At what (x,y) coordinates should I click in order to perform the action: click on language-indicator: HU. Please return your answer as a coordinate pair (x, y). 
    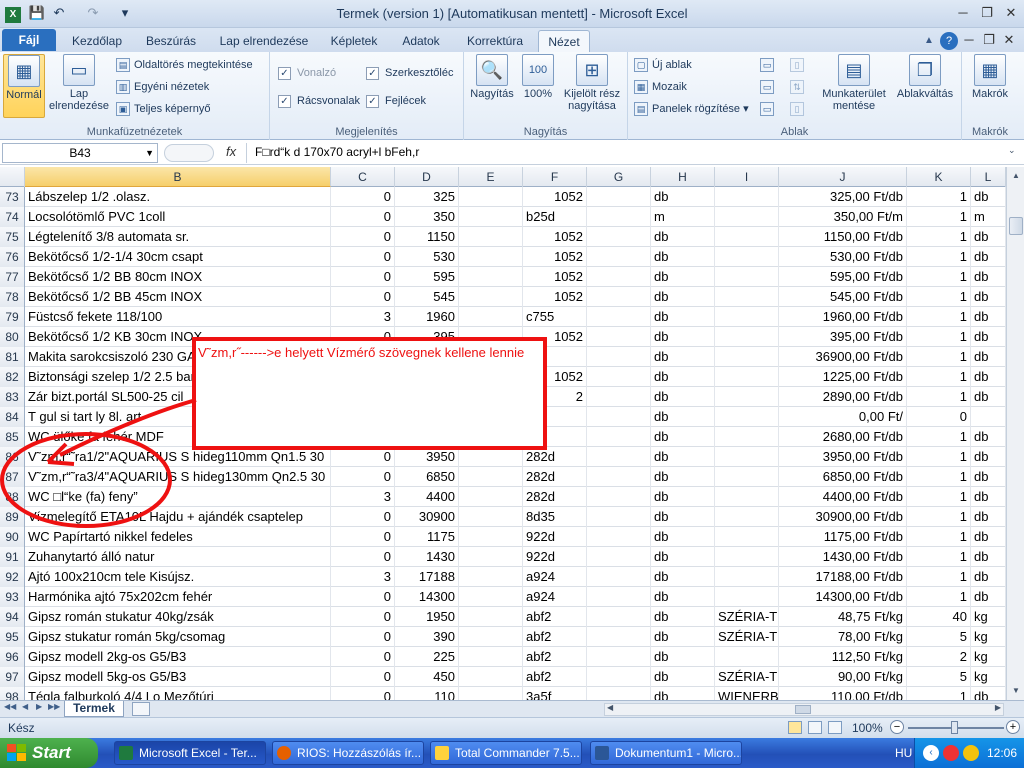
    Looking at the image, I should click on (903, 753).